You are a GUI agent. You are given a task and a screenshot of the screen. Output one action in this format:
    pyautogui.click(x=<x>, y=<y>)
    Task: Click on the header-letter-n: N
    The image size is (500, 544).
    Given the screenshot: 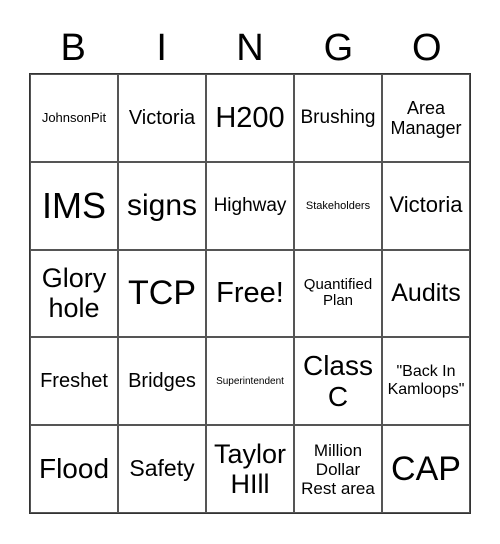 What is the action you would take?
    pyautogui.click(x=250, y=48)
    